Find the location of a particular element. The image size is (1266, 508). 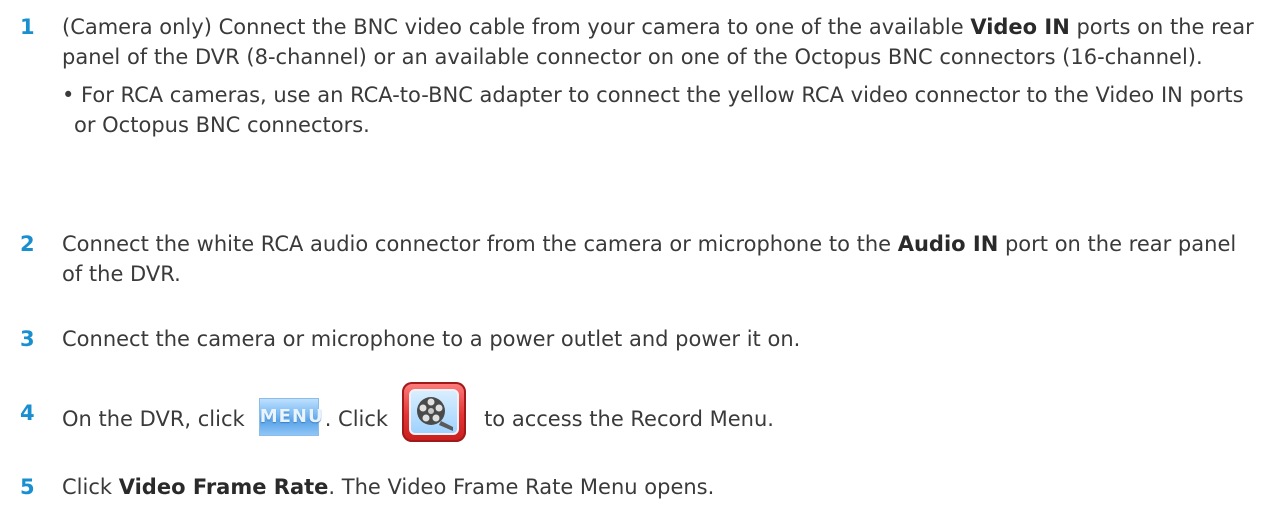

film-reel-icon is located at coordinates (434, 412).